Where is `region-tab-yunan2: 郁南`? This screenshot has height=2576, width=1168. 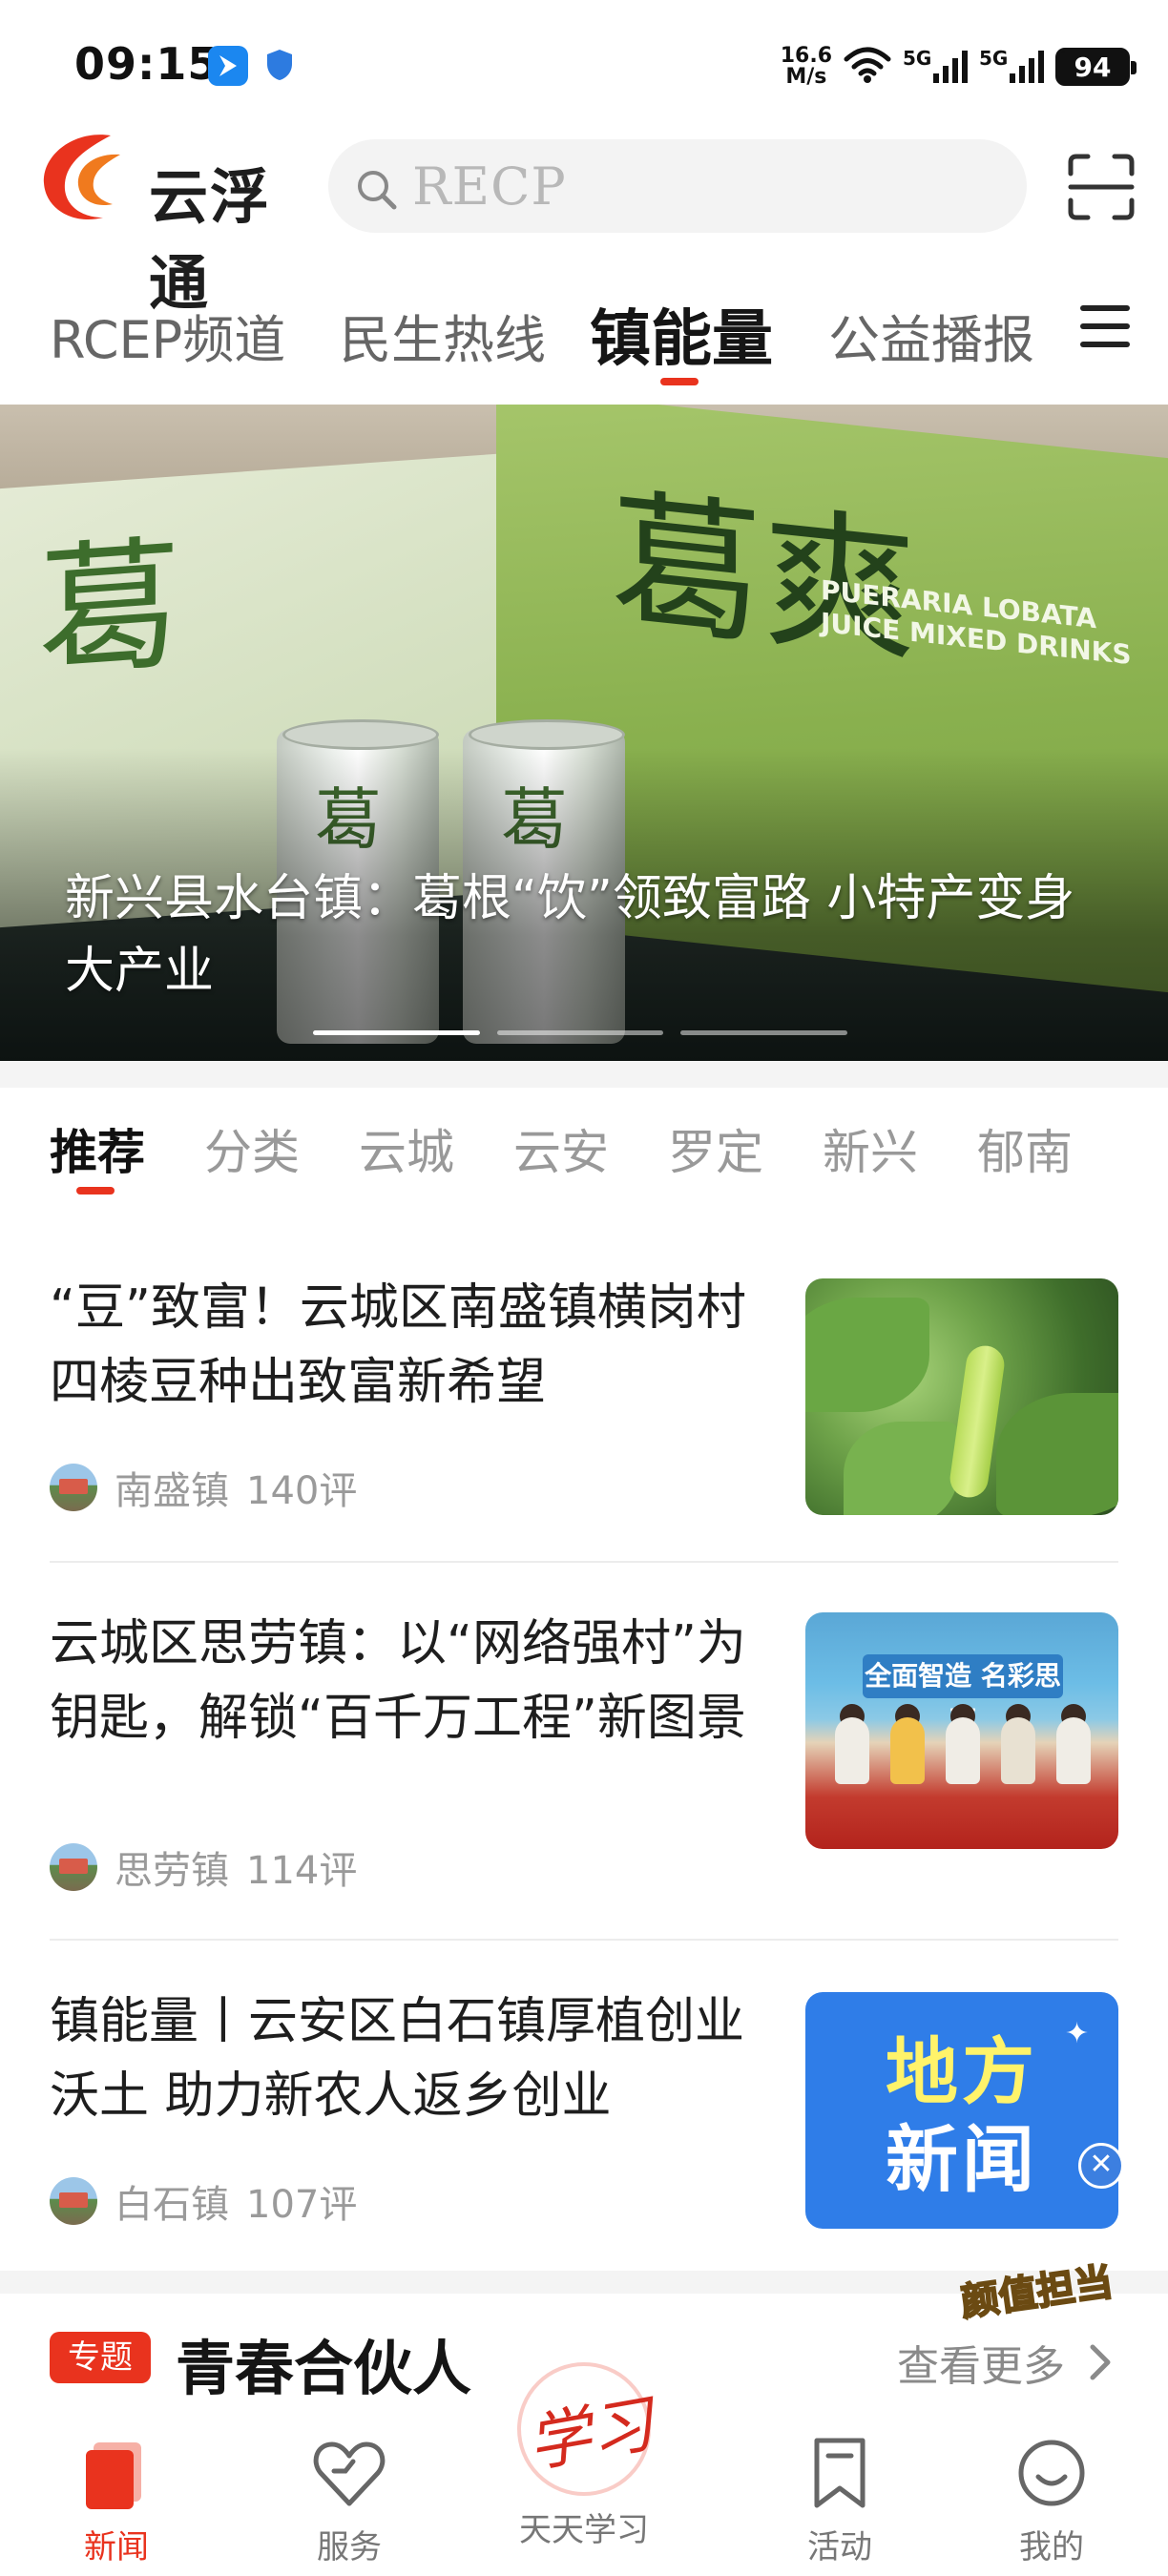
region-tab-yunan2: 郁南 is located at coordinates (1025, 1148).